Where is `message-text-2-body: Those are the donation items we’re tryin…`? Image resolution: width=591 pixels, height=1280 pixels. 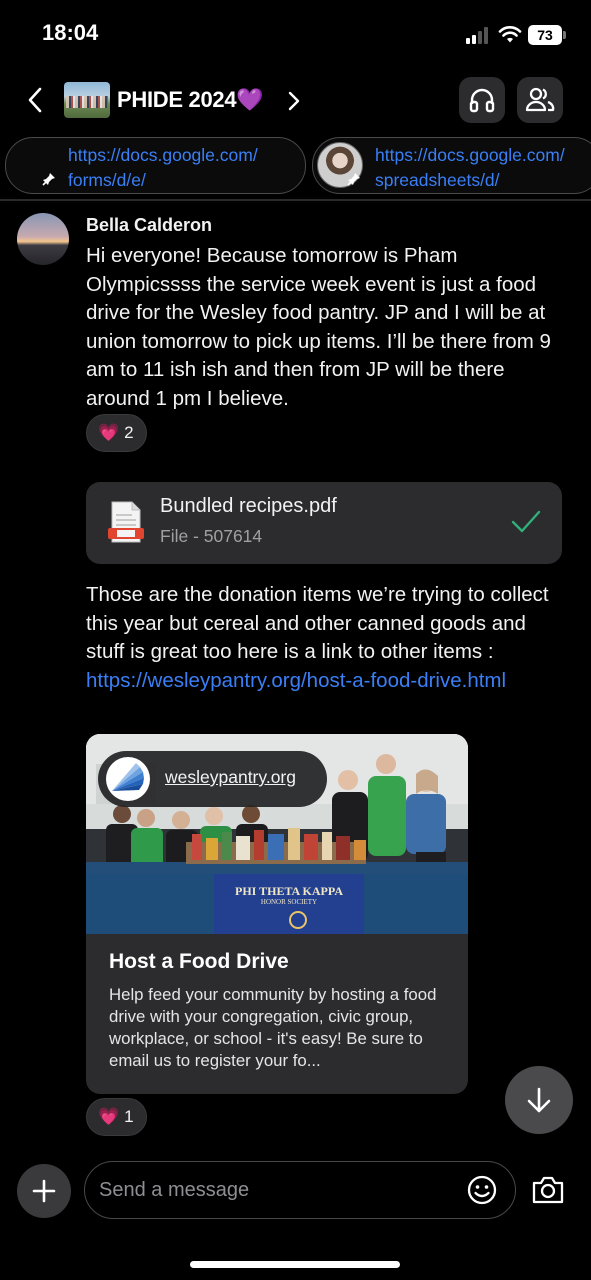 message-text-2-body: Those are the donation items we’re tryin… is located at coordinates (317, 623).